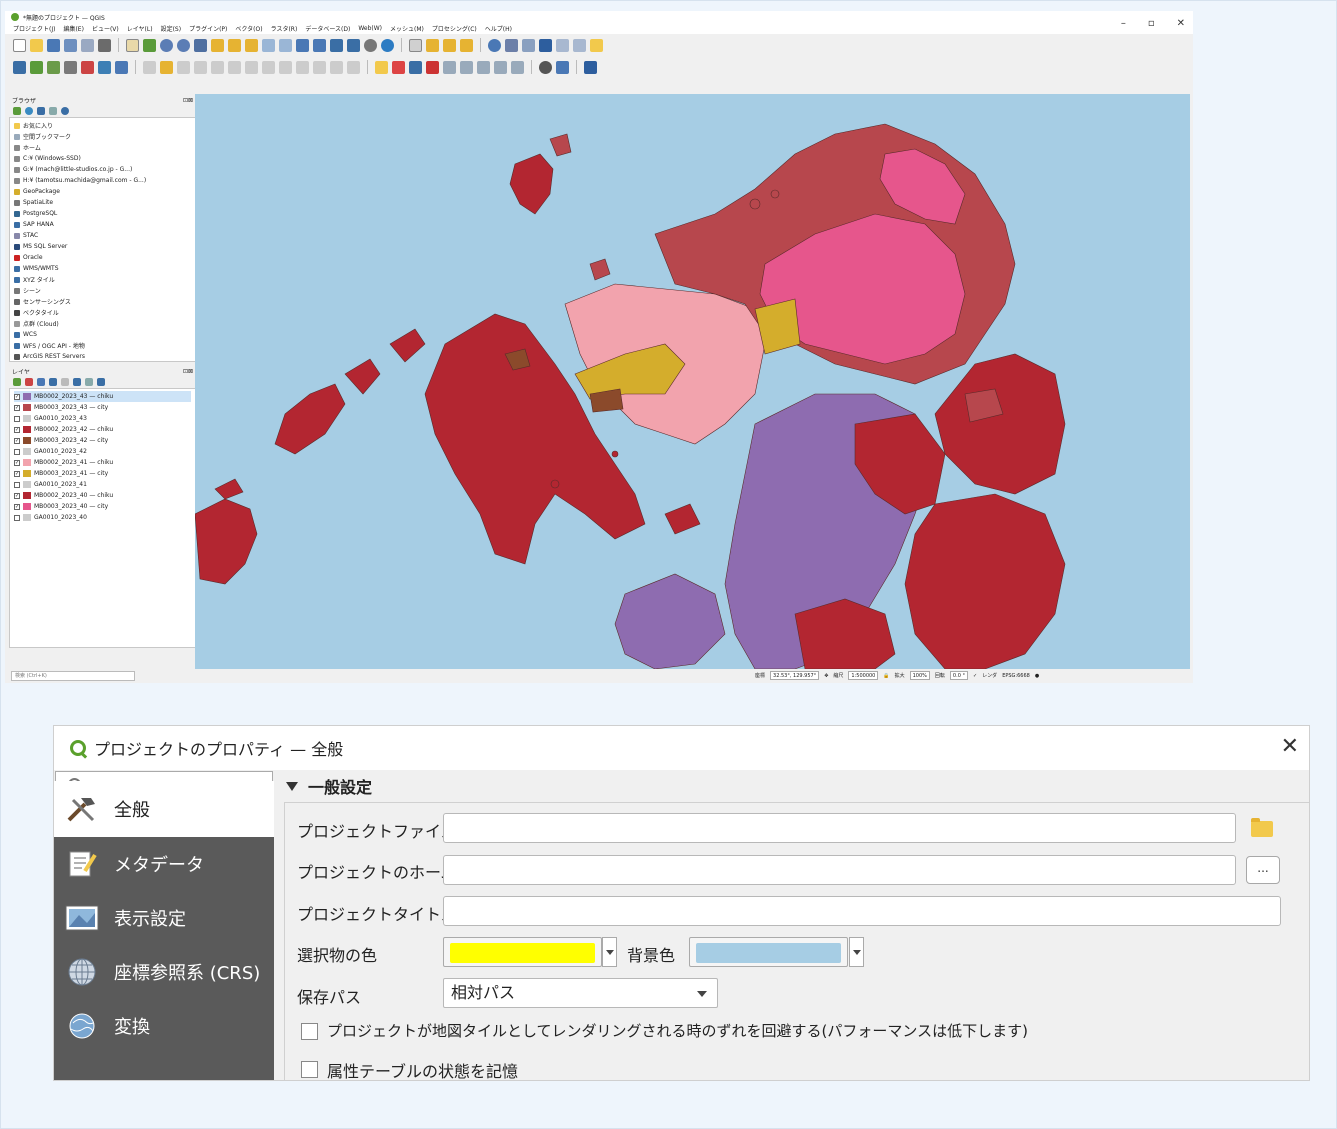  Describe the element at coordinates (958, 675) in the screenshot. I see `rotation-field: 0.0 °` at that location.